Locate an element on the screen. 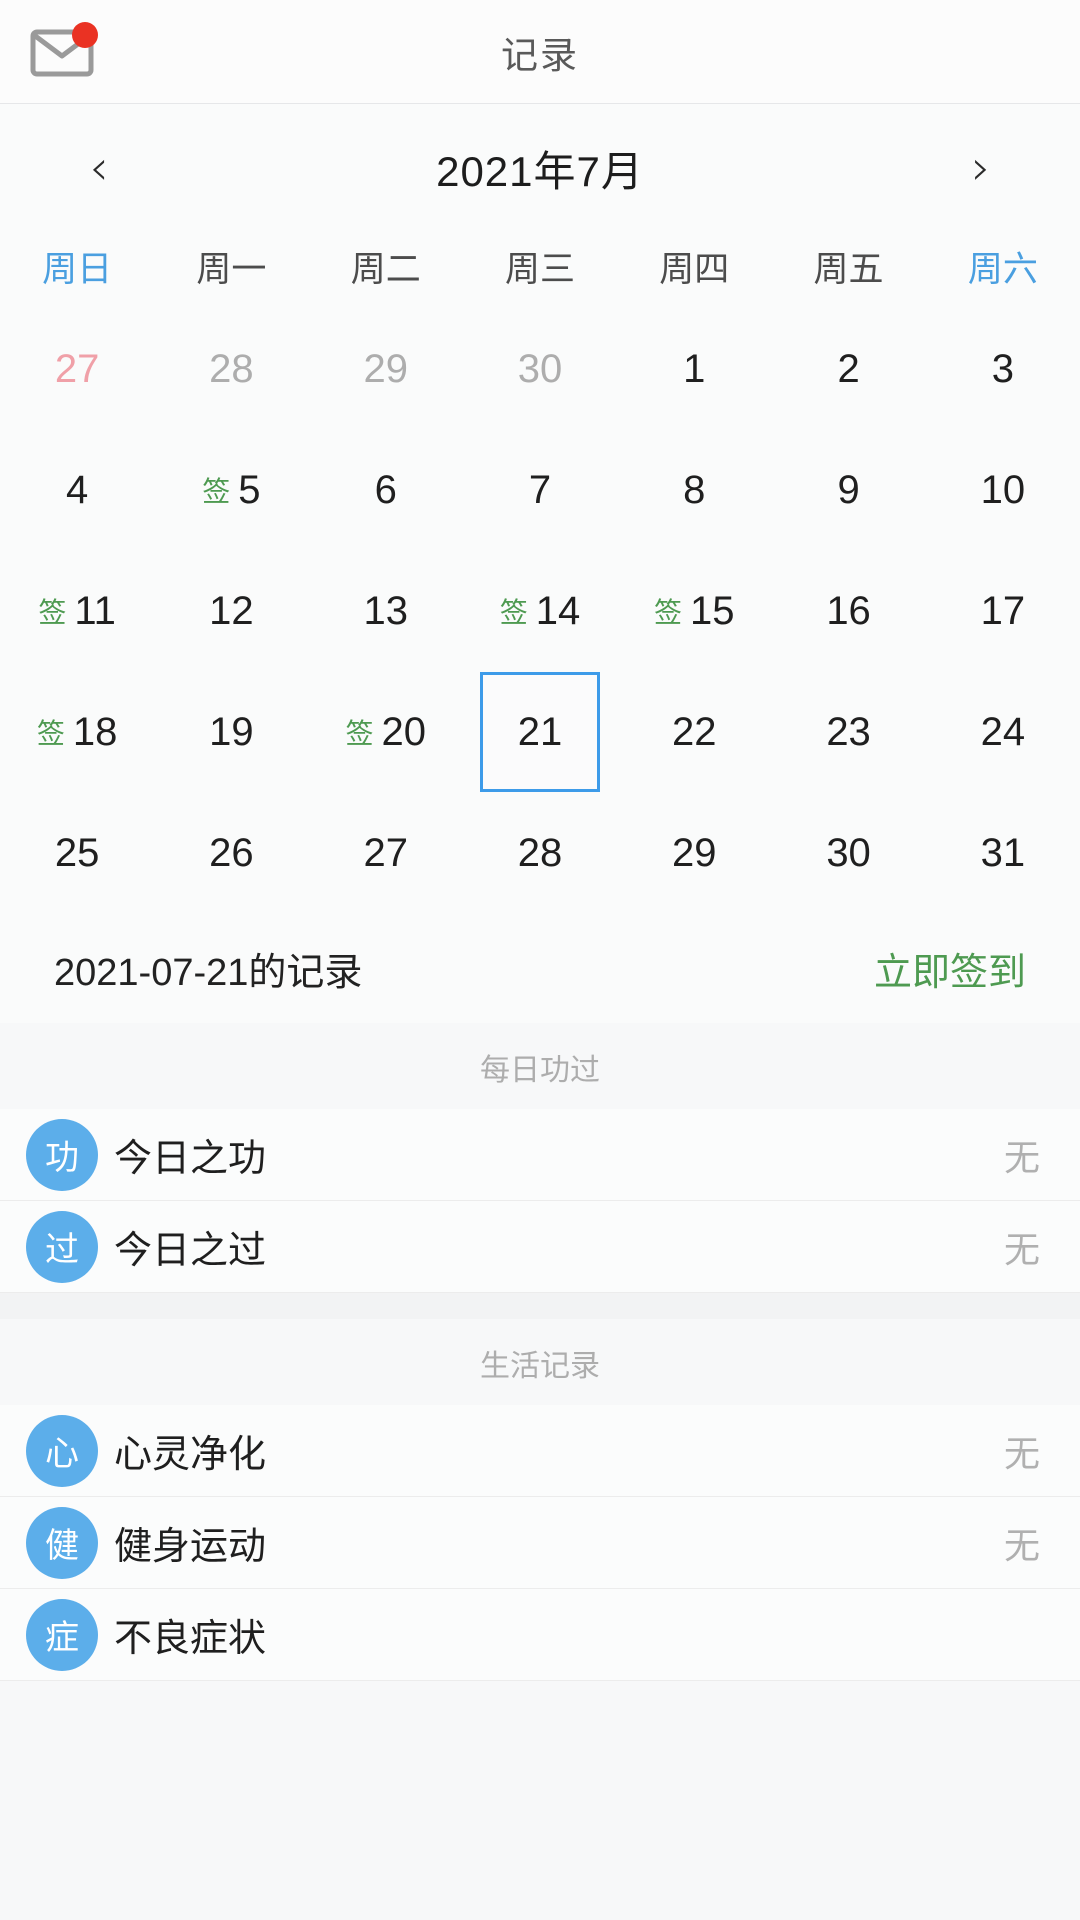 This screenshot has width=1080, height=1920. day-inner: 8 is located at coordinates (694, 489).